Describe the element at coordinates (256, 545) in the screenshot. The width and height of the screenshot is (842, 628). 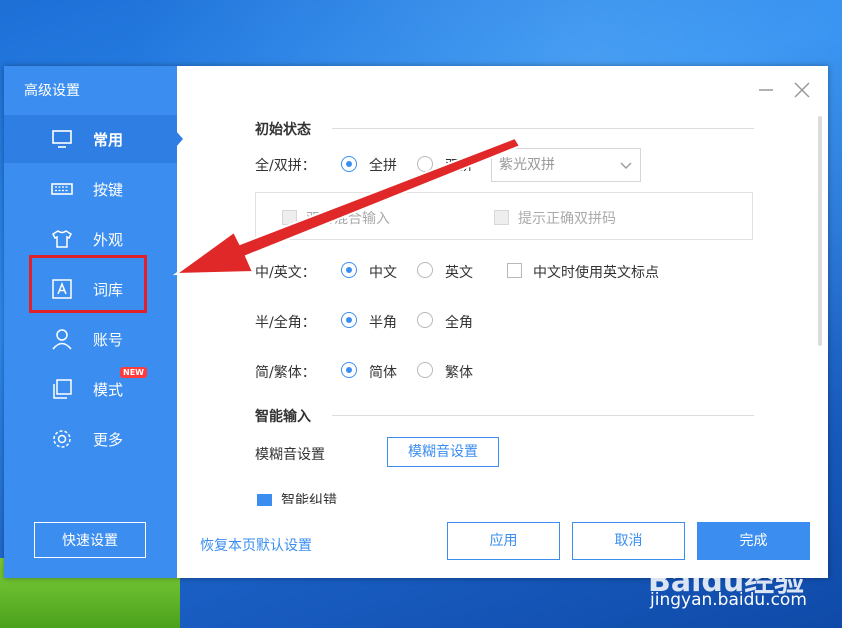
I see `restore-defaults-link: 恢复本页默认设置` at that location.